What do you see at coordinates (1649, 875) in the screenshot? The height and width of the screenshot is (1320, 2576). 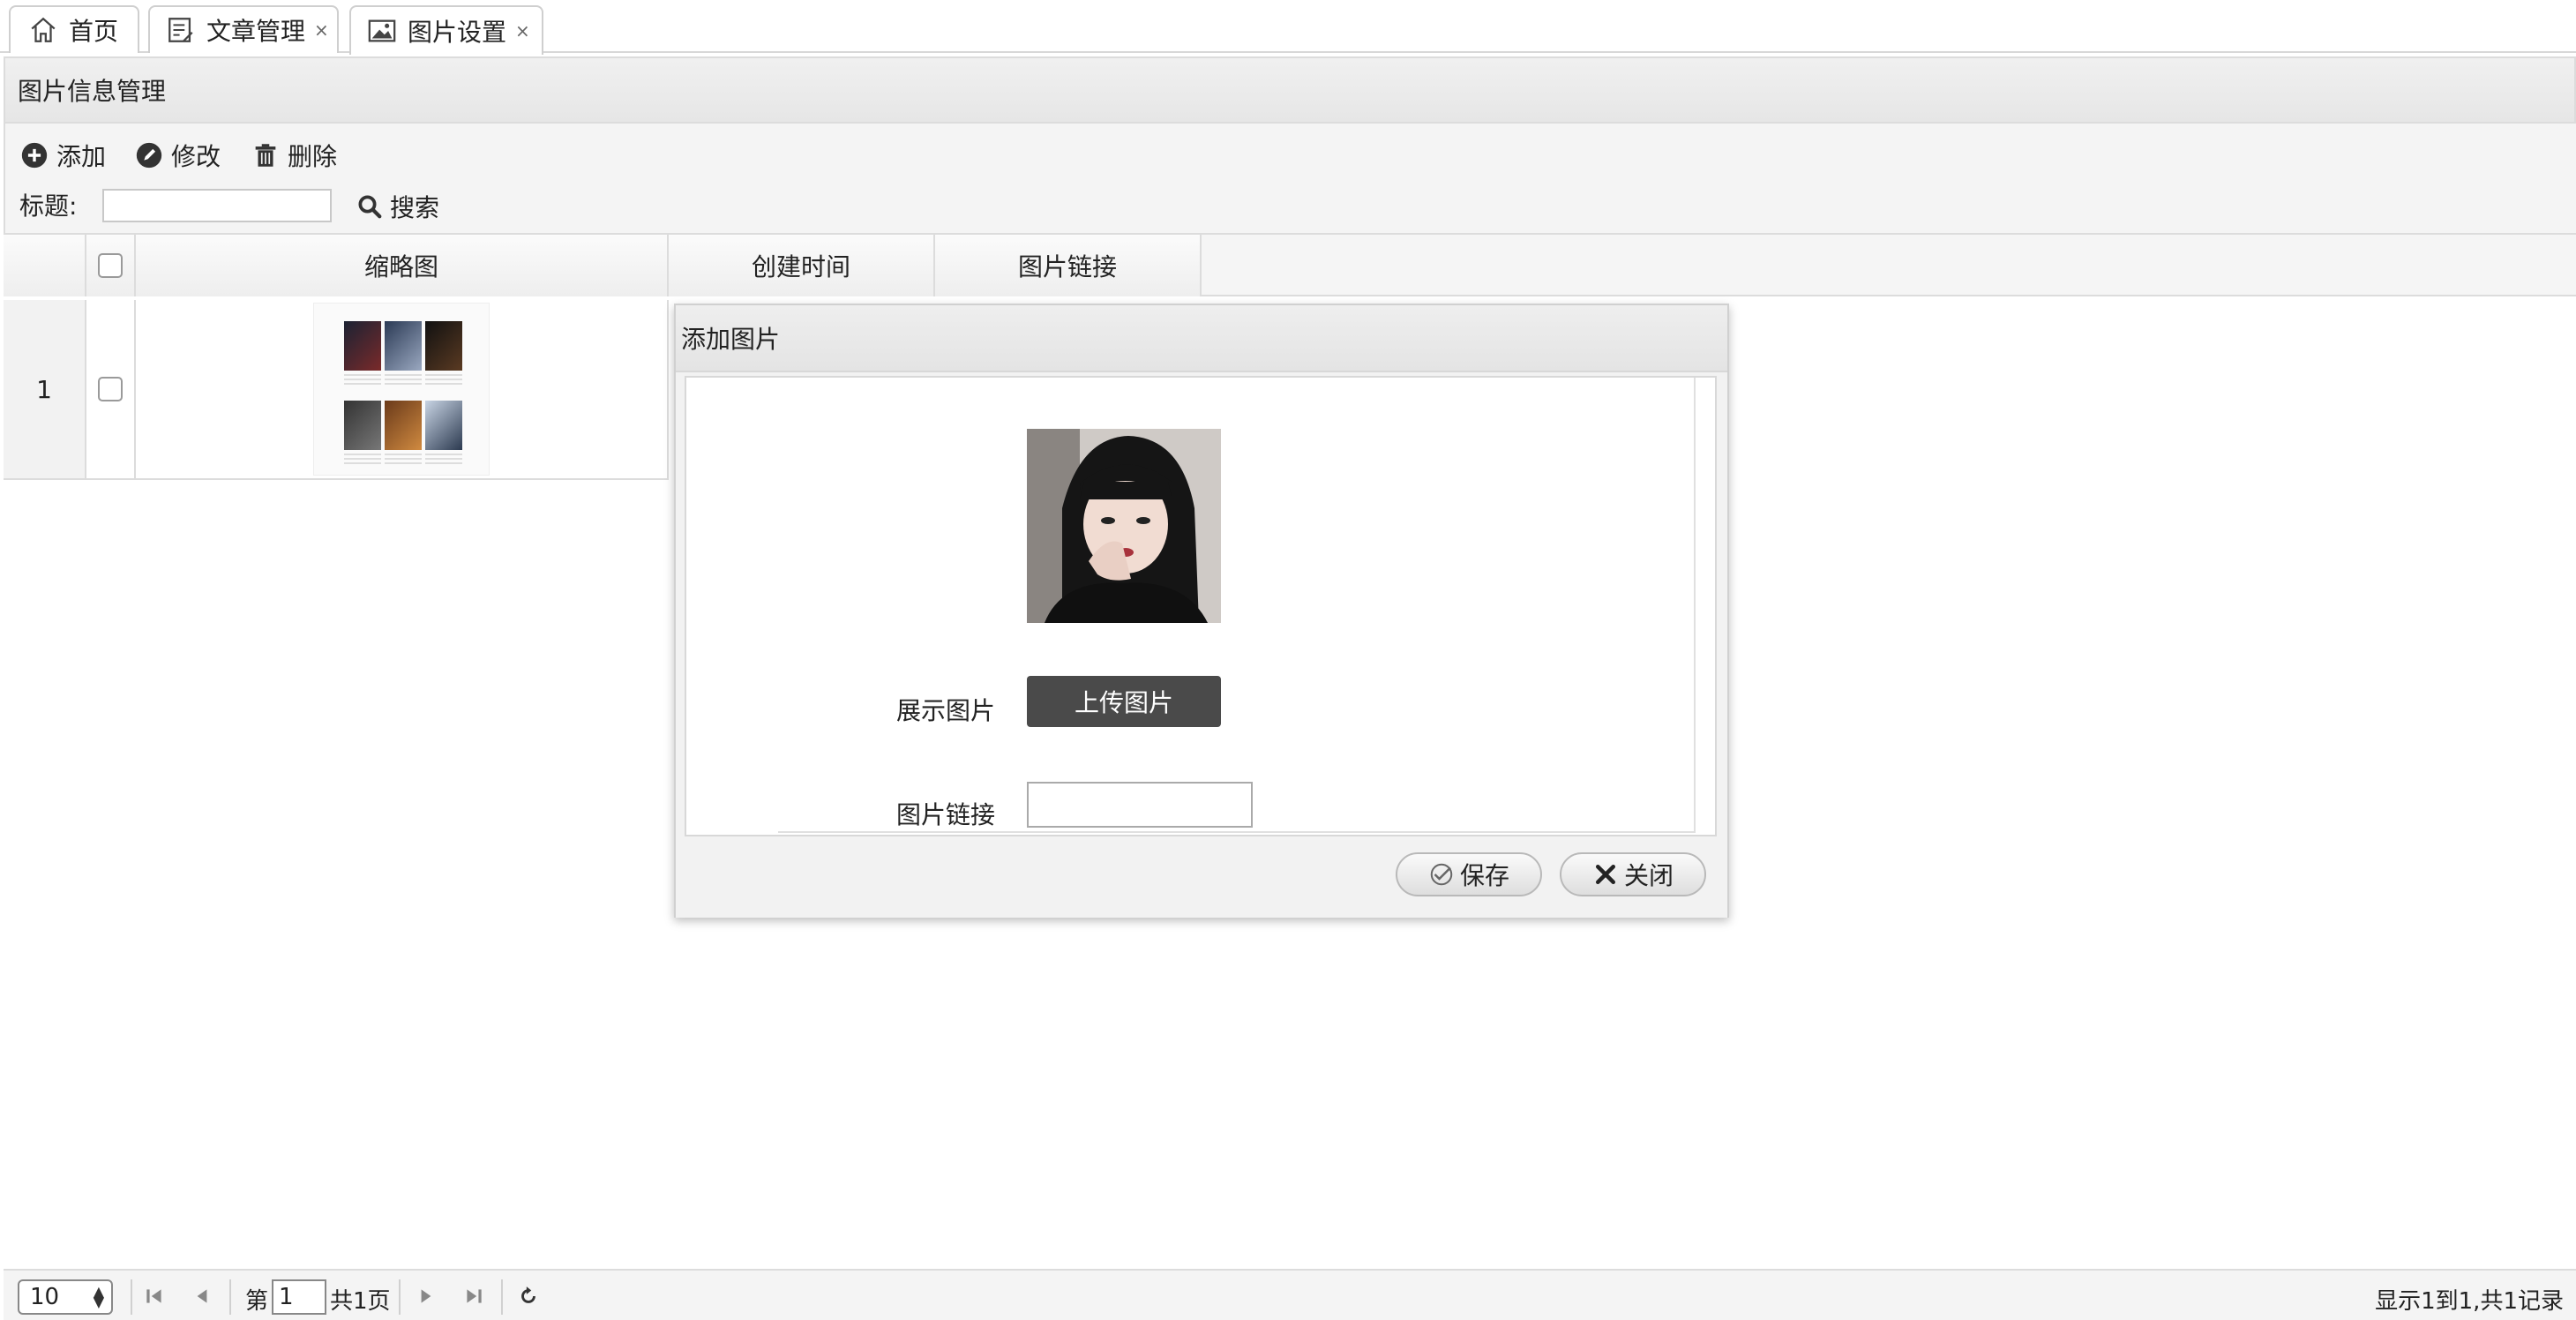 I see `close-label: 关闭` at bounding box center [1649, 875].